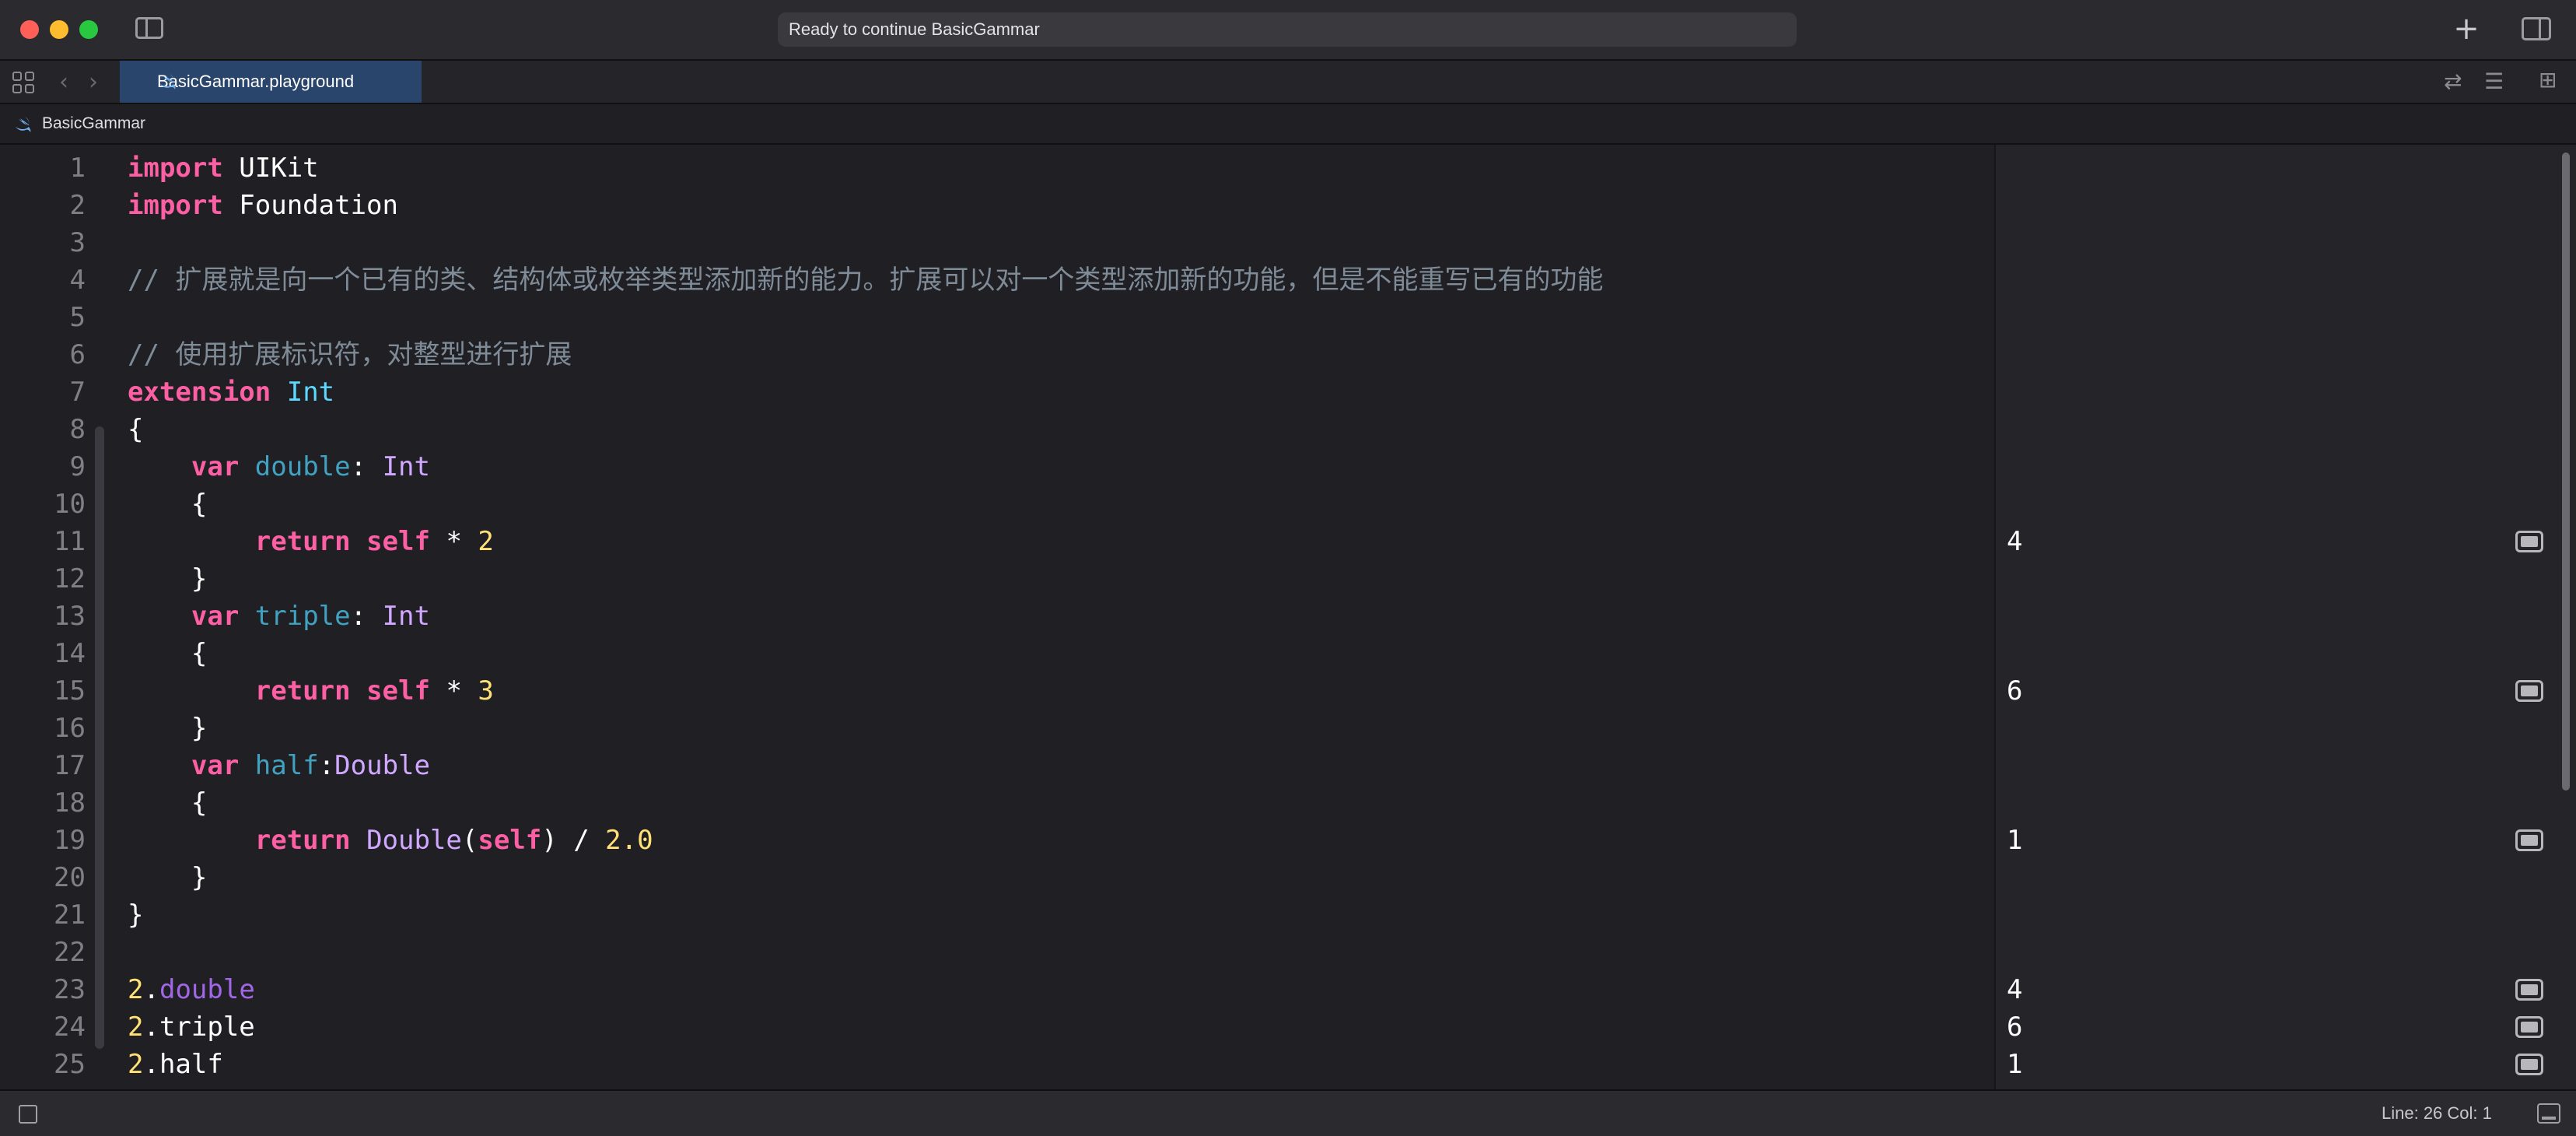 The width and height of the screenshot is (2576, 1136). What do you see at coordinates (28, 1114) in the screenshot?
I see `console-toggle-icon` at bounding box center [28, 1114].